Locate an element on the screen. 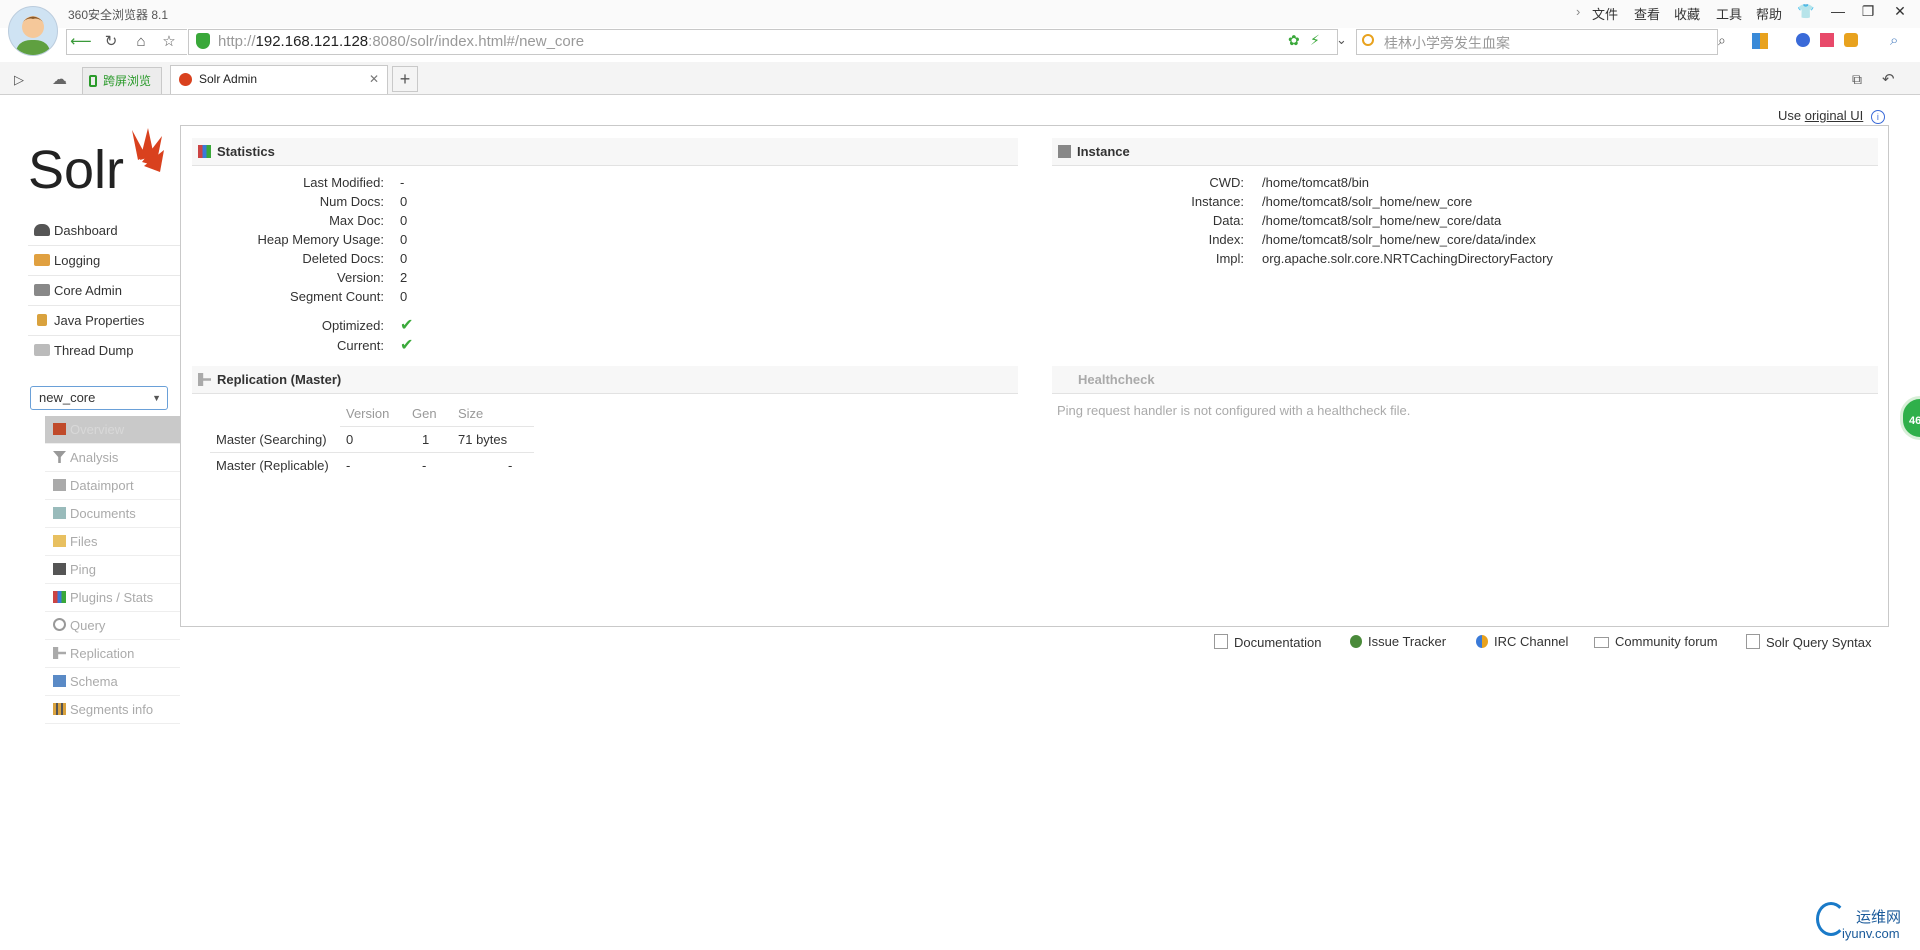 The image size is (1920, 950). home-browser-icon: ⌂ is located at coordinates (141, 42).